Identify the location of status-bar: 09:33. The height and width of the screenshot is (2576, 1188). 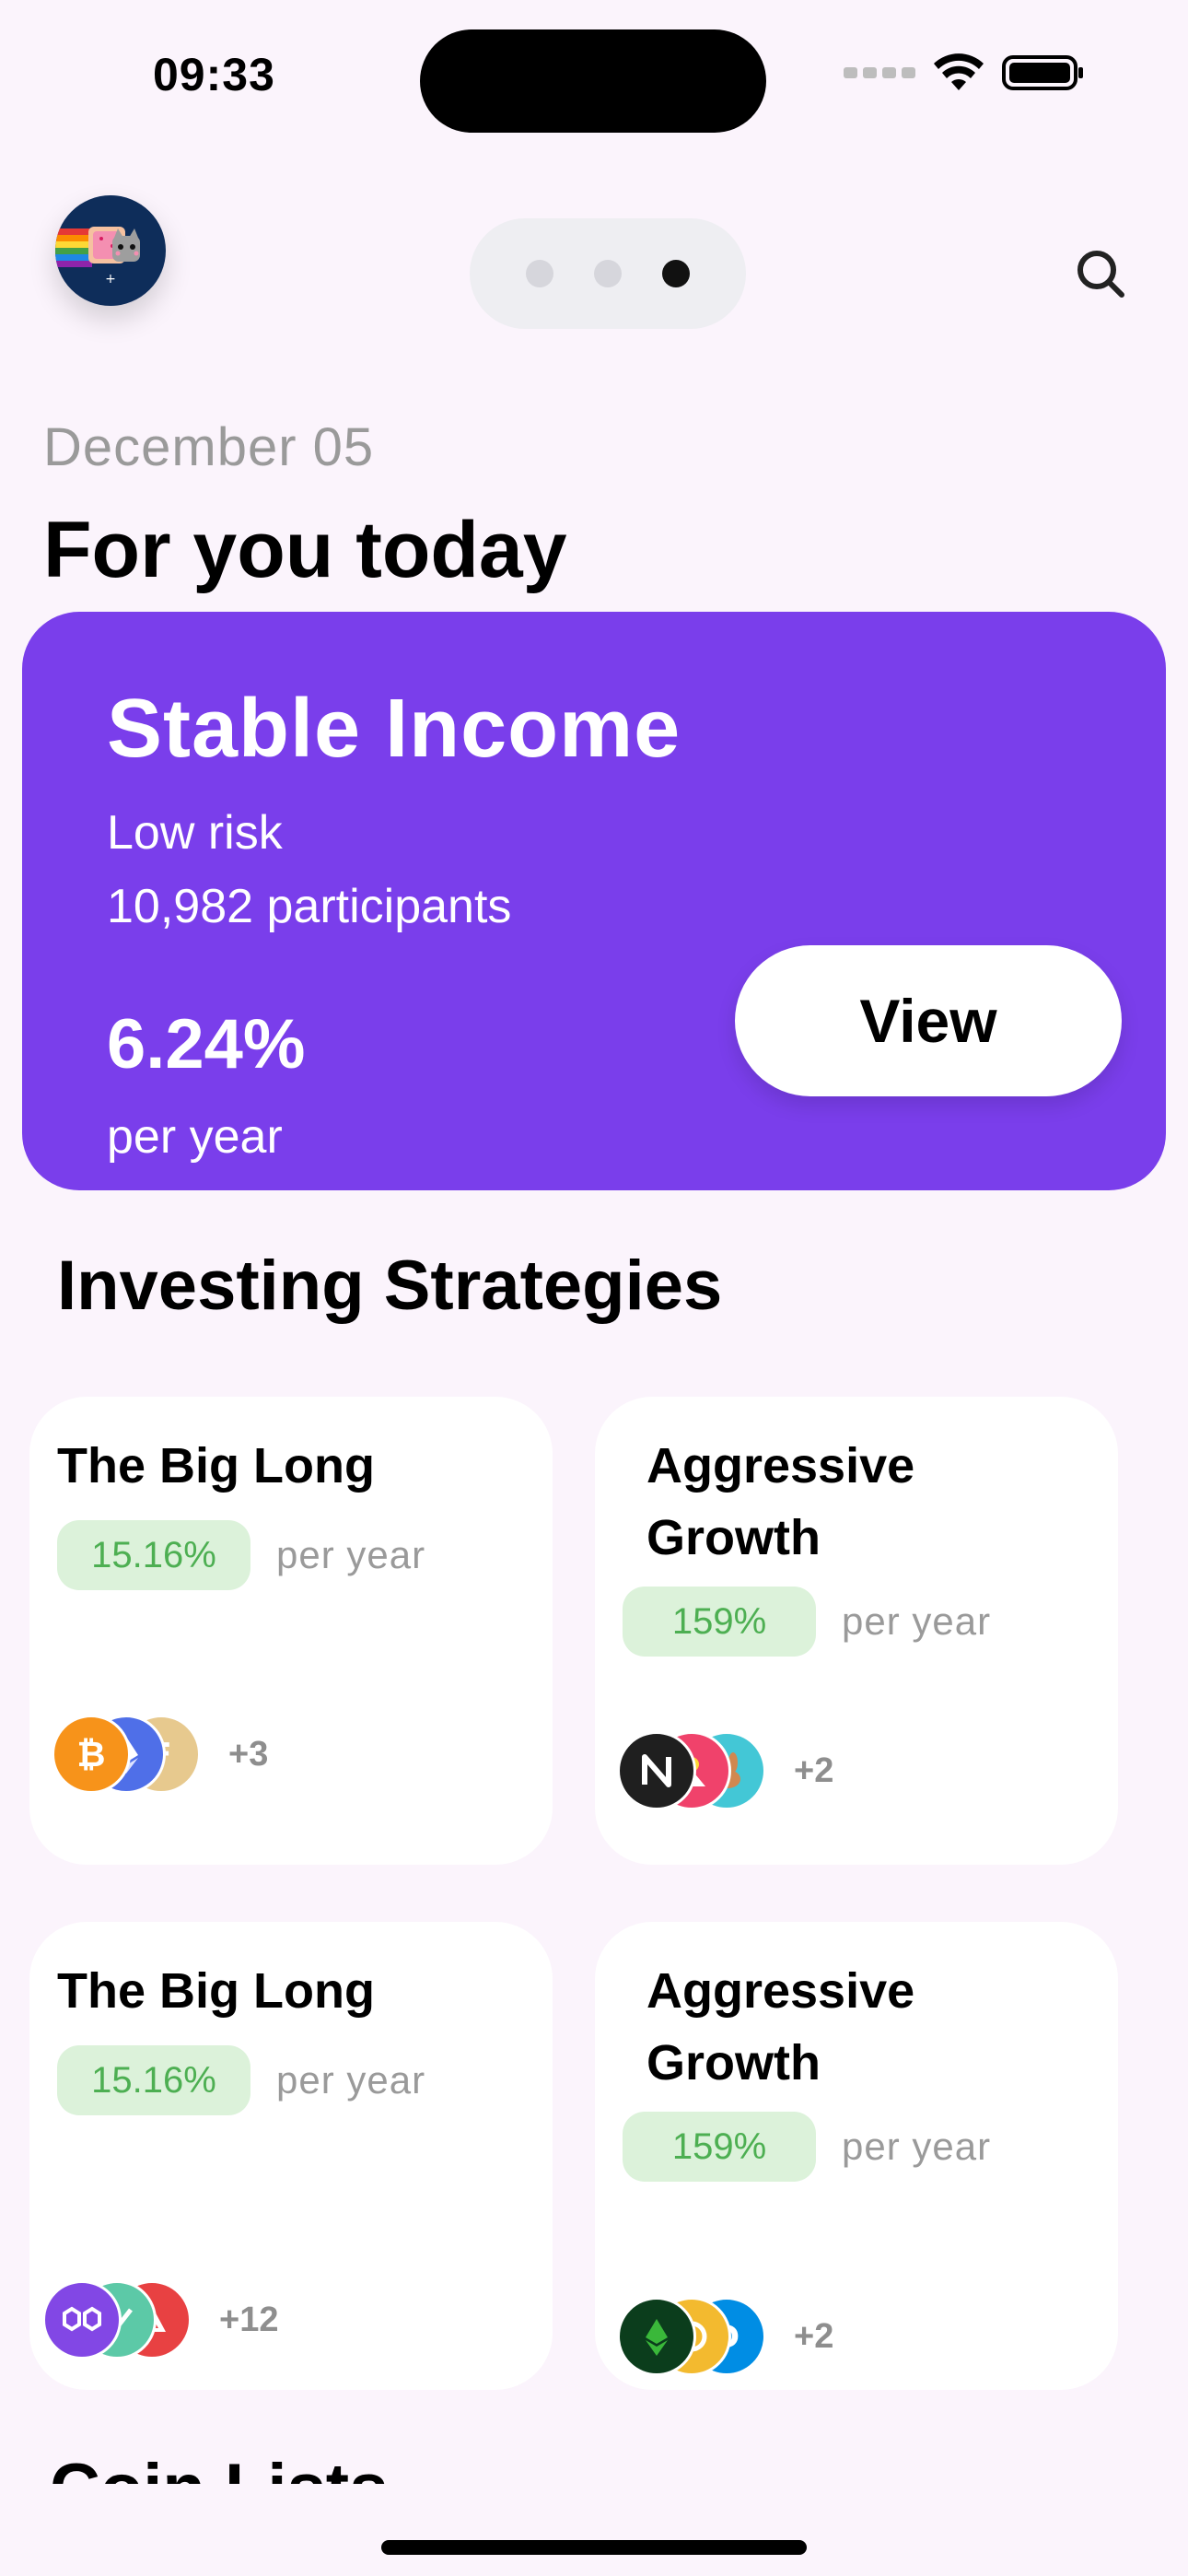
(594, 73).